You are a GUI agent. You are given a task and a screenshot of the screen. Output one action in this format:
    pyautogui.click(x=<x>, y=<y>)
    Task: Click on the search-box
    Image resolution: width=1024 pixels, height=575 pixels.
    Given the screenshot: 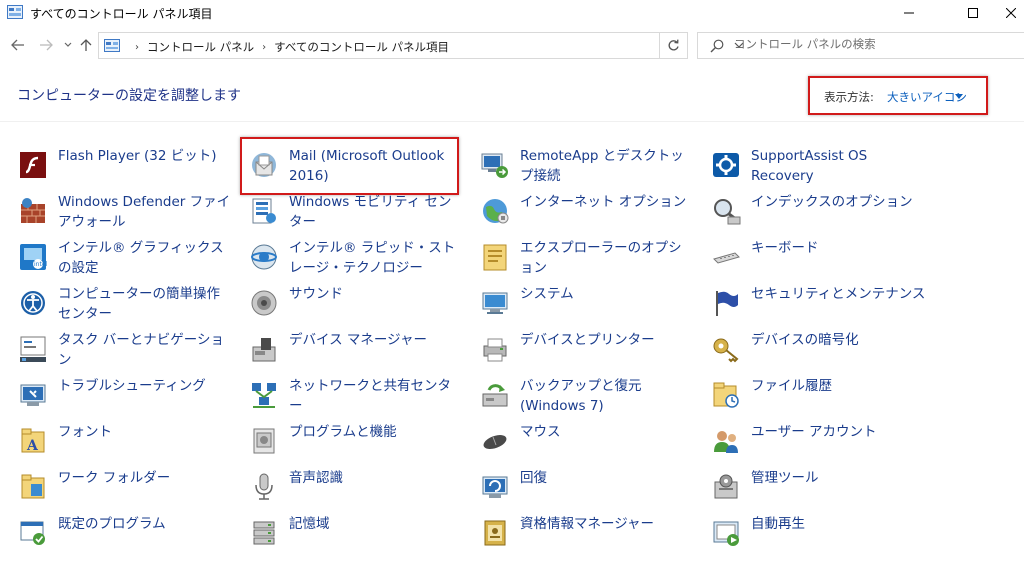 What is the action you would take?
    pyautogui.click(x=860, y=45)
    